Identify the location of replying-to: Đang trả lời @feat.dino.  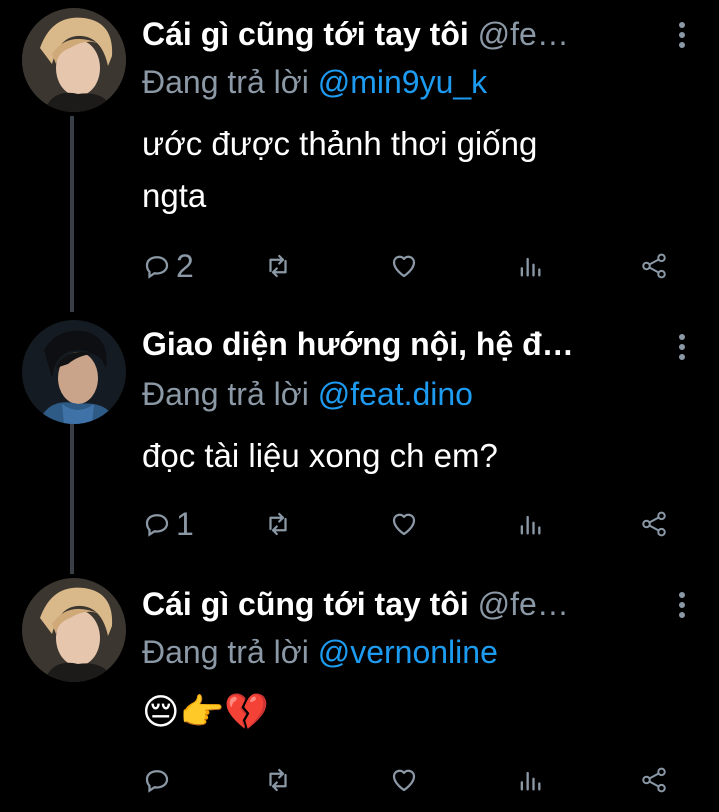
(307, 394).